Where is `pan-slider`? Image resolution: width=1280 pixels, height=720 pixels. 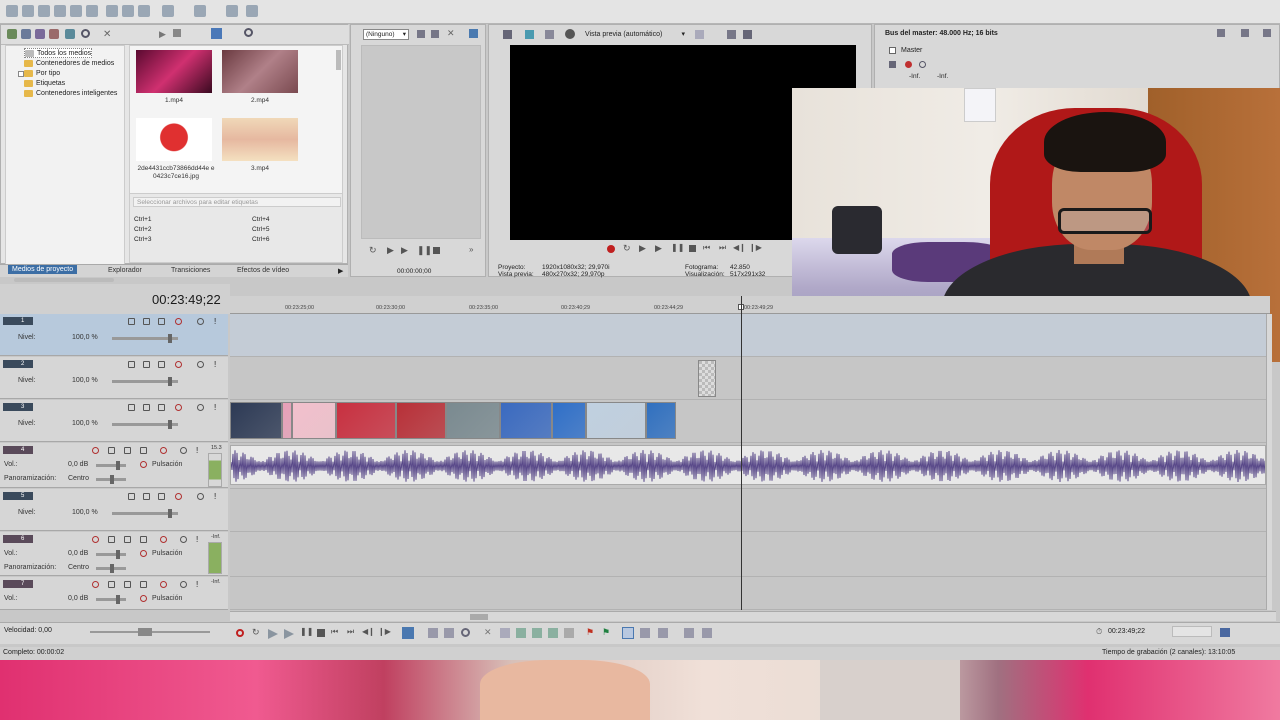
pan-slider is located at coordinates (111, 568).